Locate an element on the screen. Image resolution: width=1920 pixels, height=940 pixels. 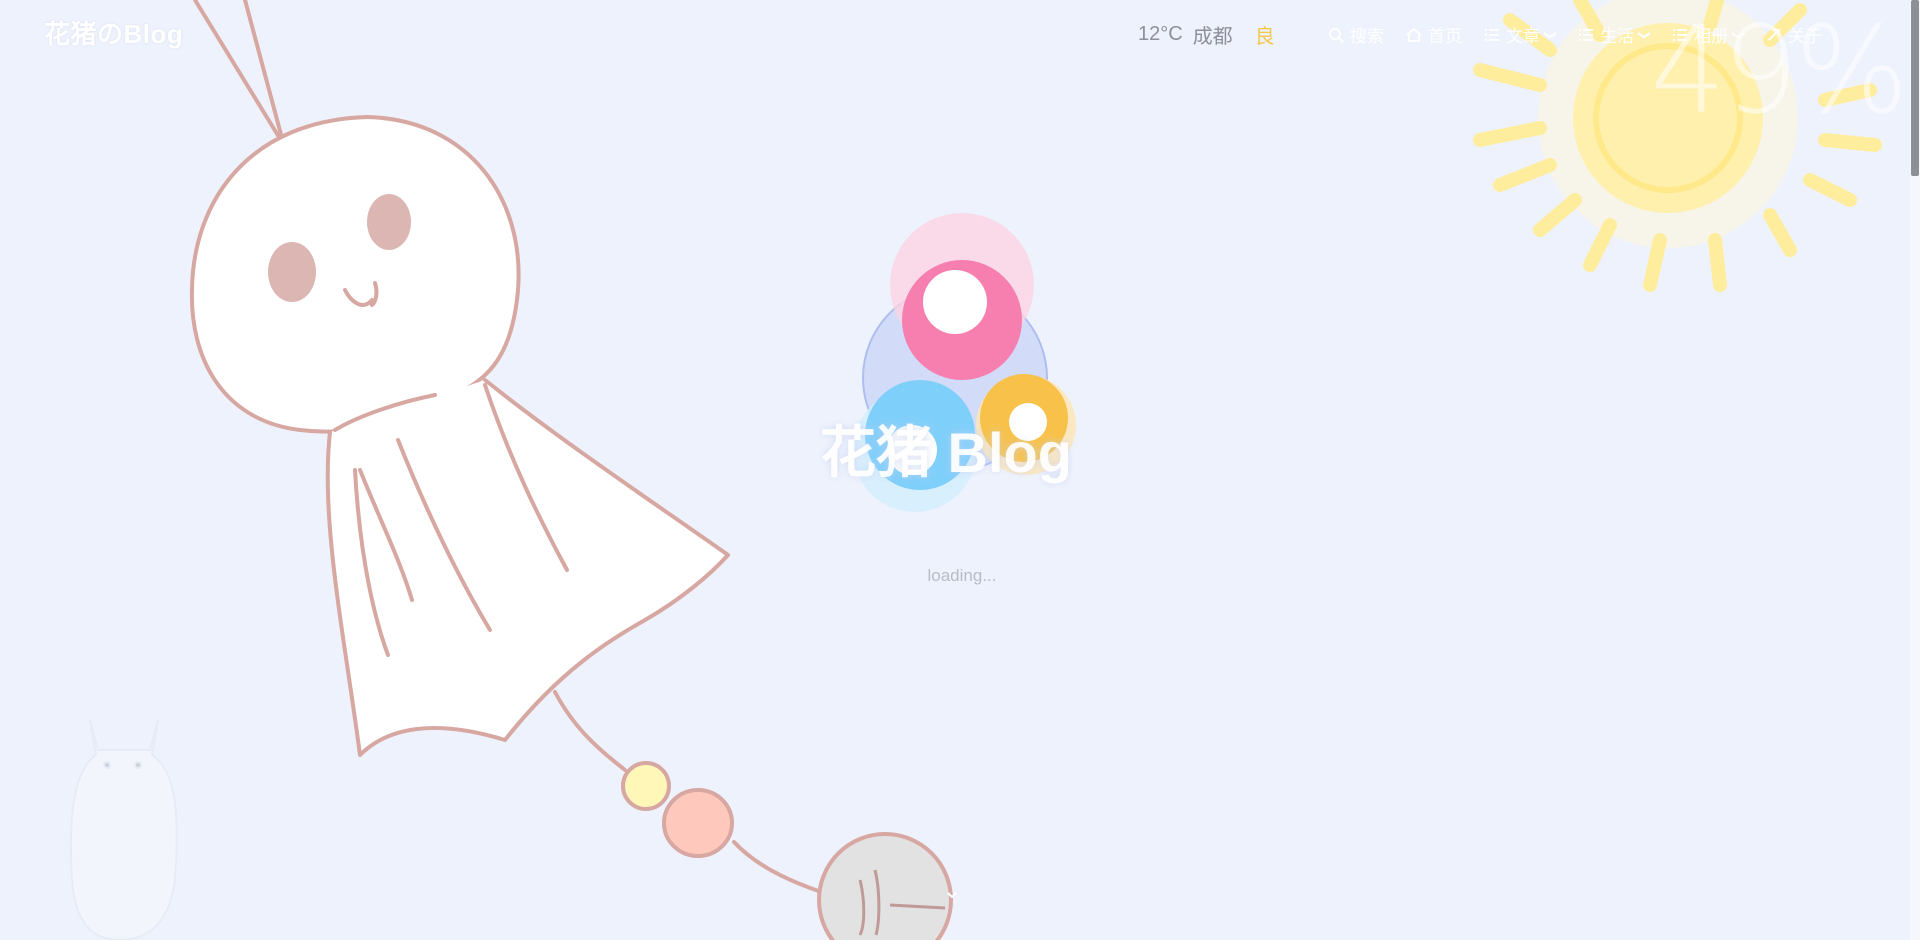
weather-temperature: 12°C is located at coordinates (1160, 34).